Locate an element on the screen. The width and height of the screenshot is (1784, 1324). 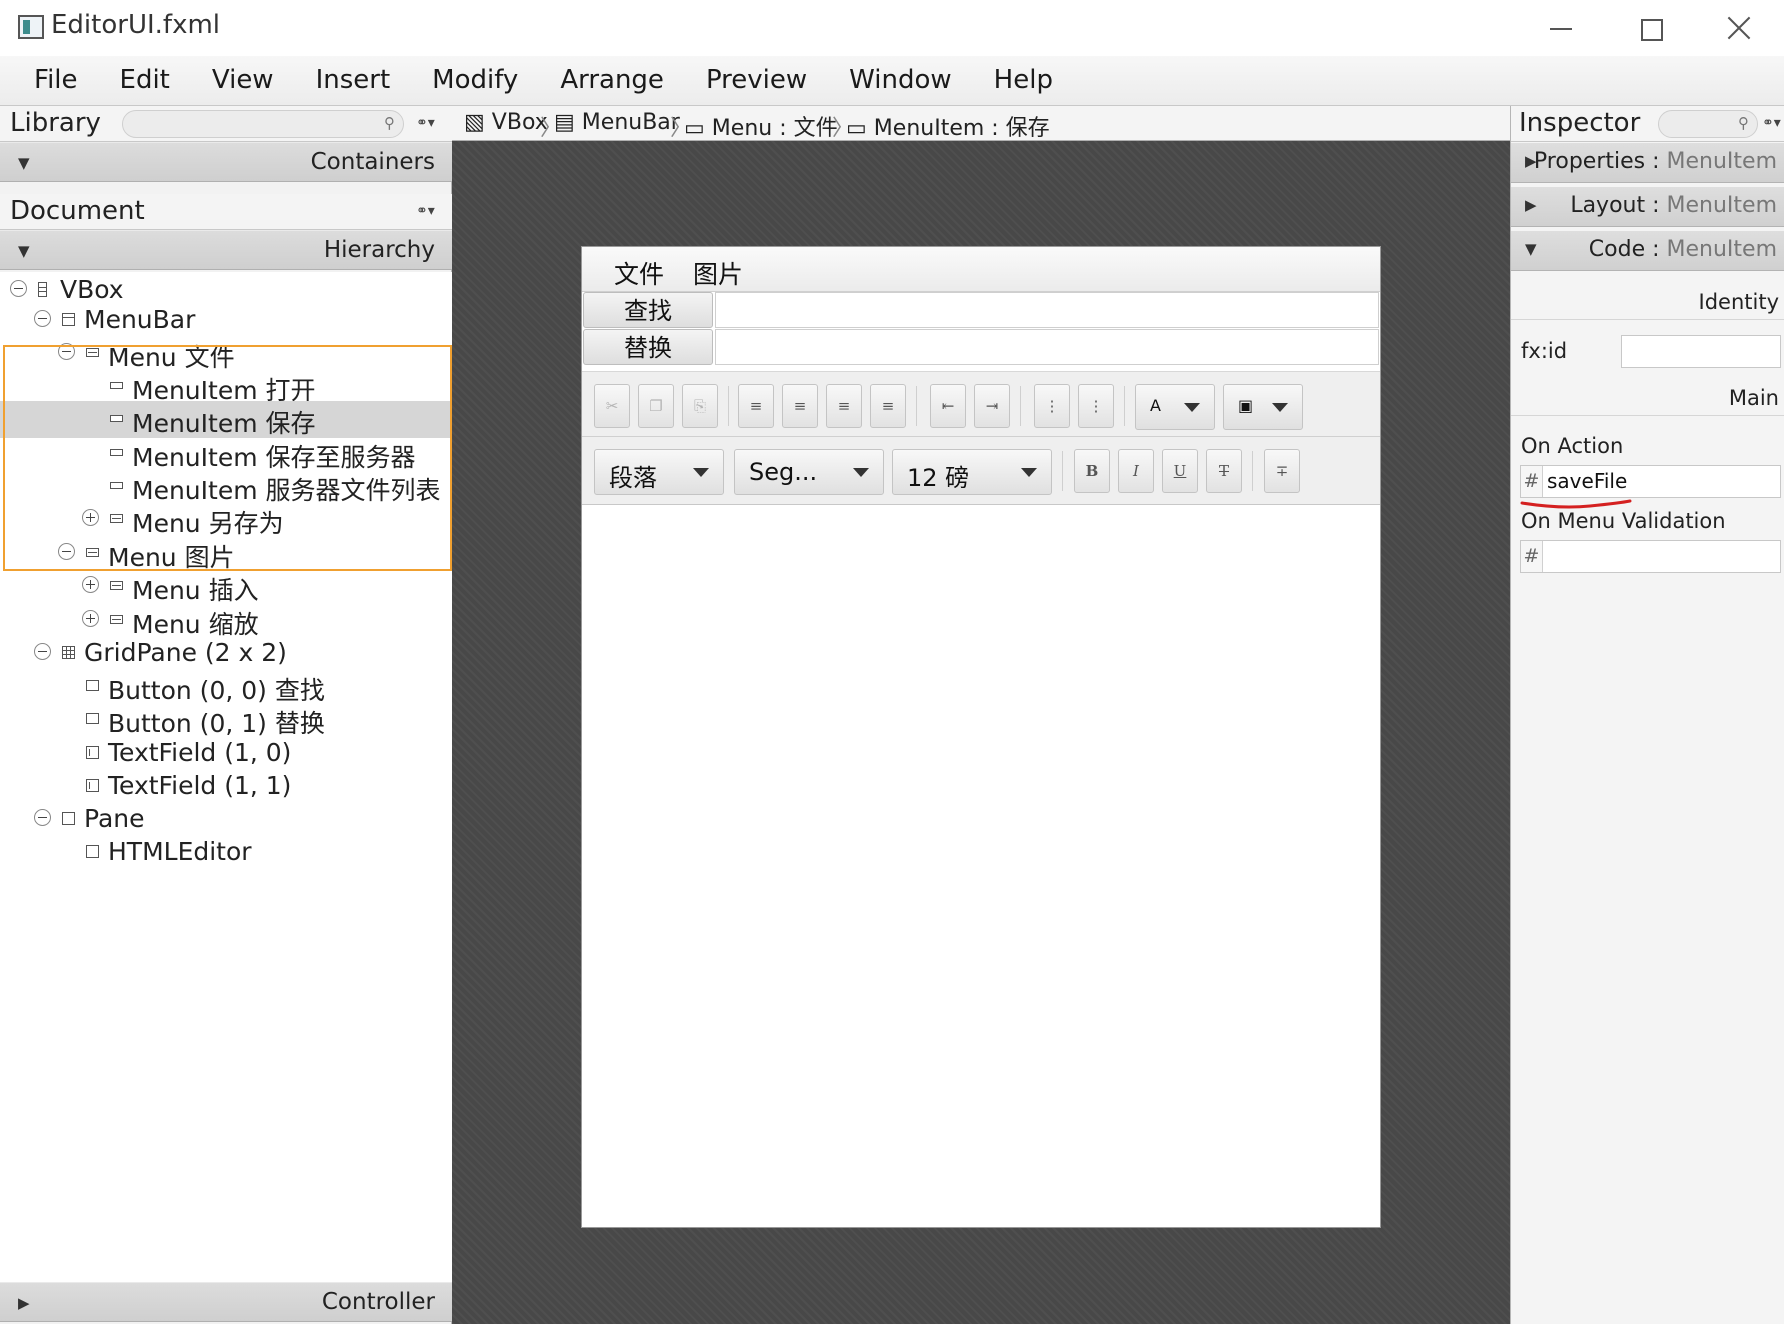
tree-item: TextField (1, 0) is located at coordinates (226, 753).